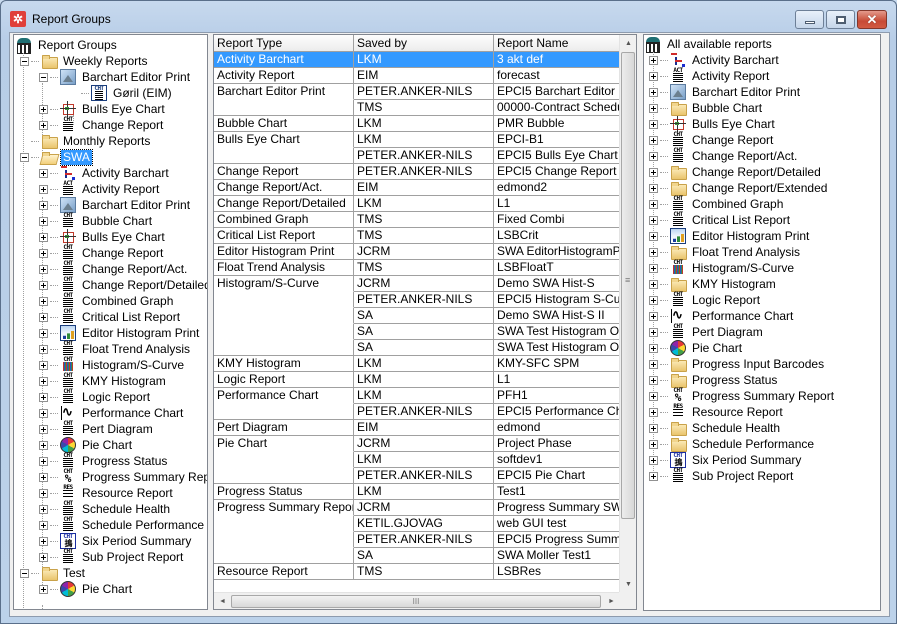 Image resolution: width=897 pixels, height=624 pixels. Describe the element at coordinates (628, 584) in the screenshot. I see `scroll-down-arrow-icon: ▼` at that location.